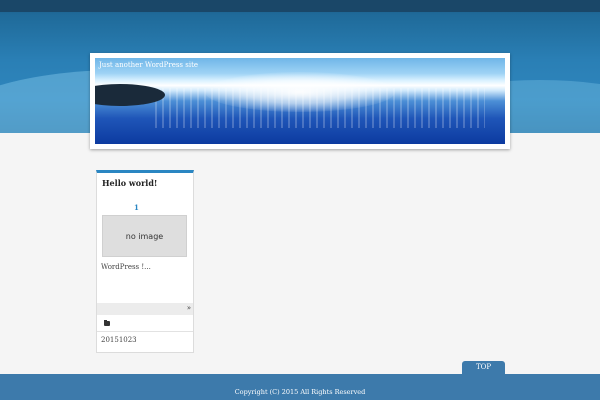  I want to click on footer: Copyright (C) 2015 All Rights Reserved, so click(300, 387).